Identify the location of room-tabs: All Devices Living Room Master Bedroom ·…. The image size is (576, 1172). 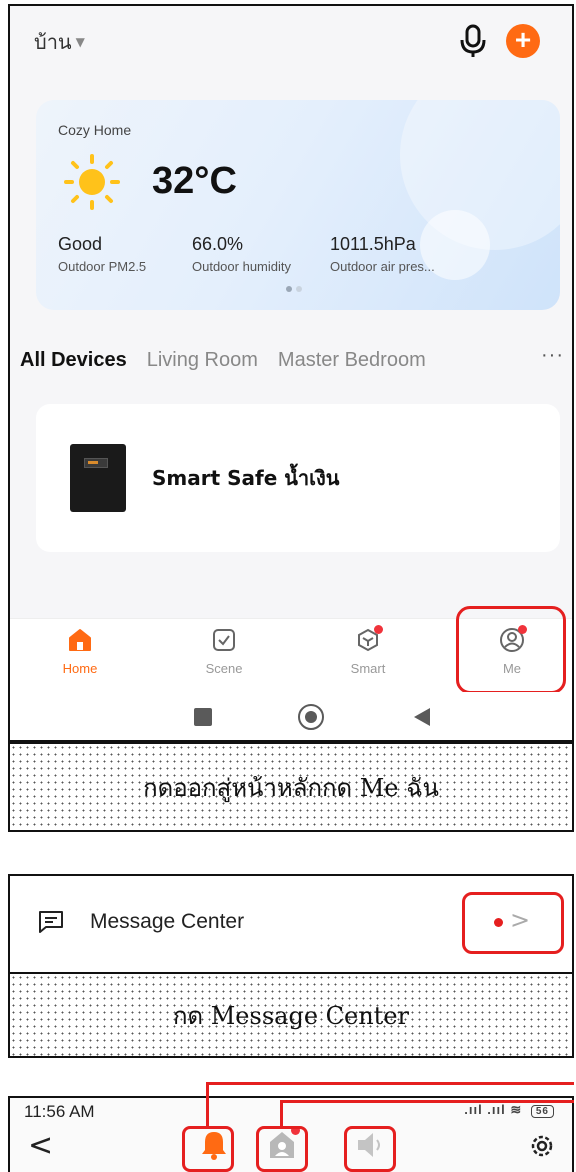
(291, 360).